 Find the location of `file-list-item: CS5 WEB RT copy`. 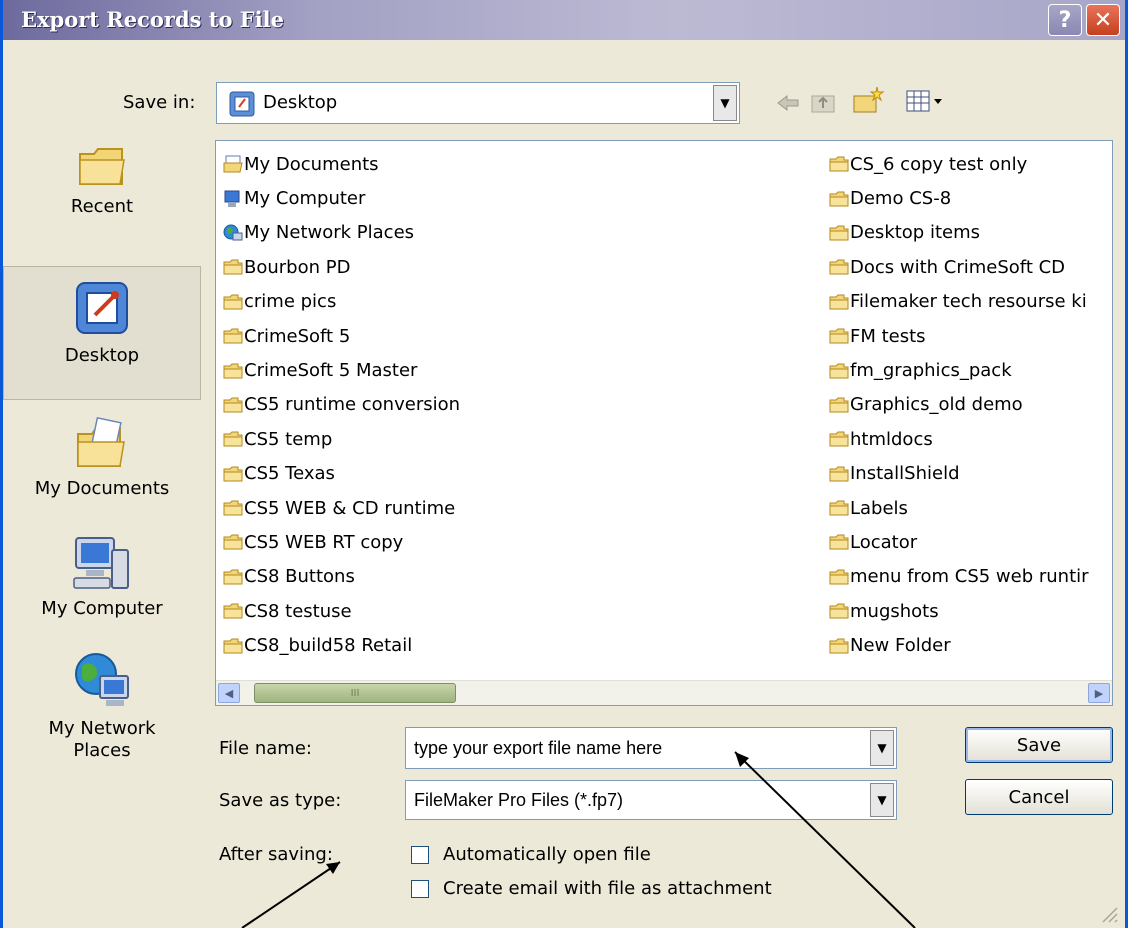

file-list-item: CS5 WEB RT copy is located at coordinates (341, 542).